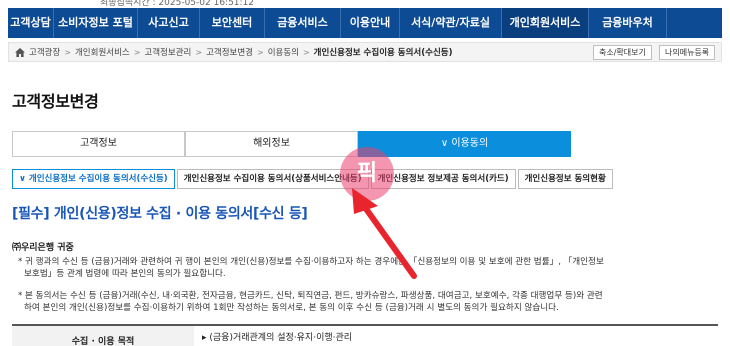 The image size is (730, 346). Describe the element at coordinates (451, 23) in the screenshot. I see `gnb-item: 서식/약관/자료실` at that location.